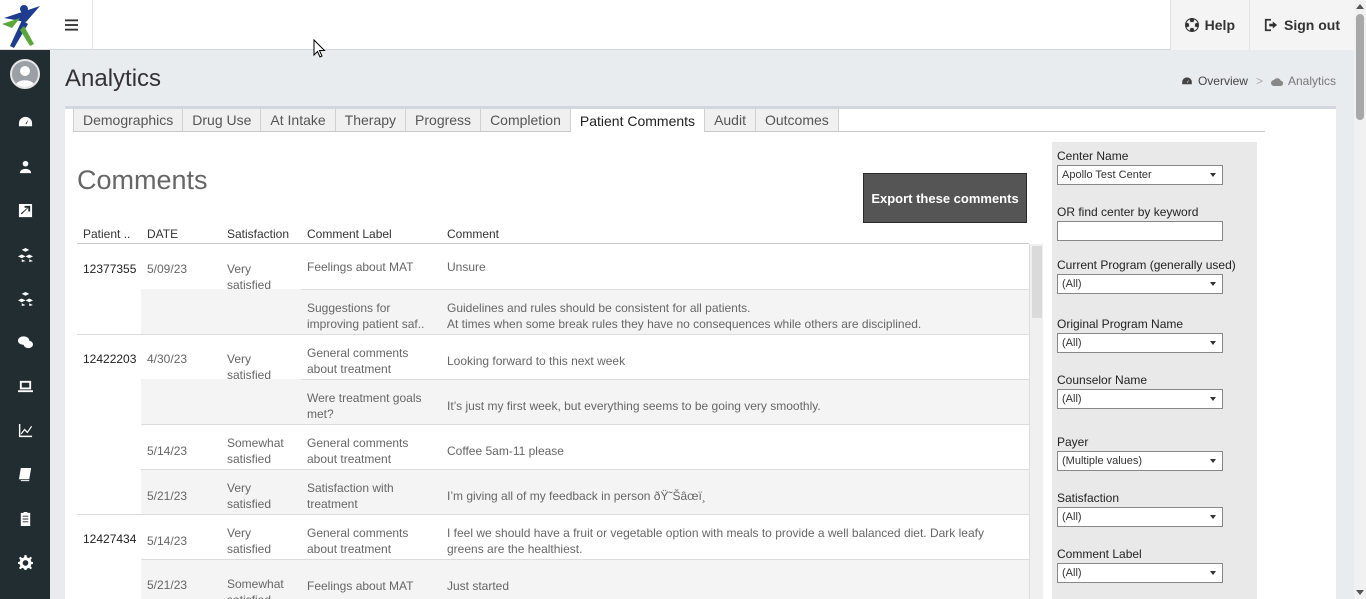 Image resolution: width=1366 pixels, height=599 pixels. What do you see at coordinates (797, 120) in the screenshot?
I see `tab-outcomes: Outcomes` at bounding box center [797, 120].